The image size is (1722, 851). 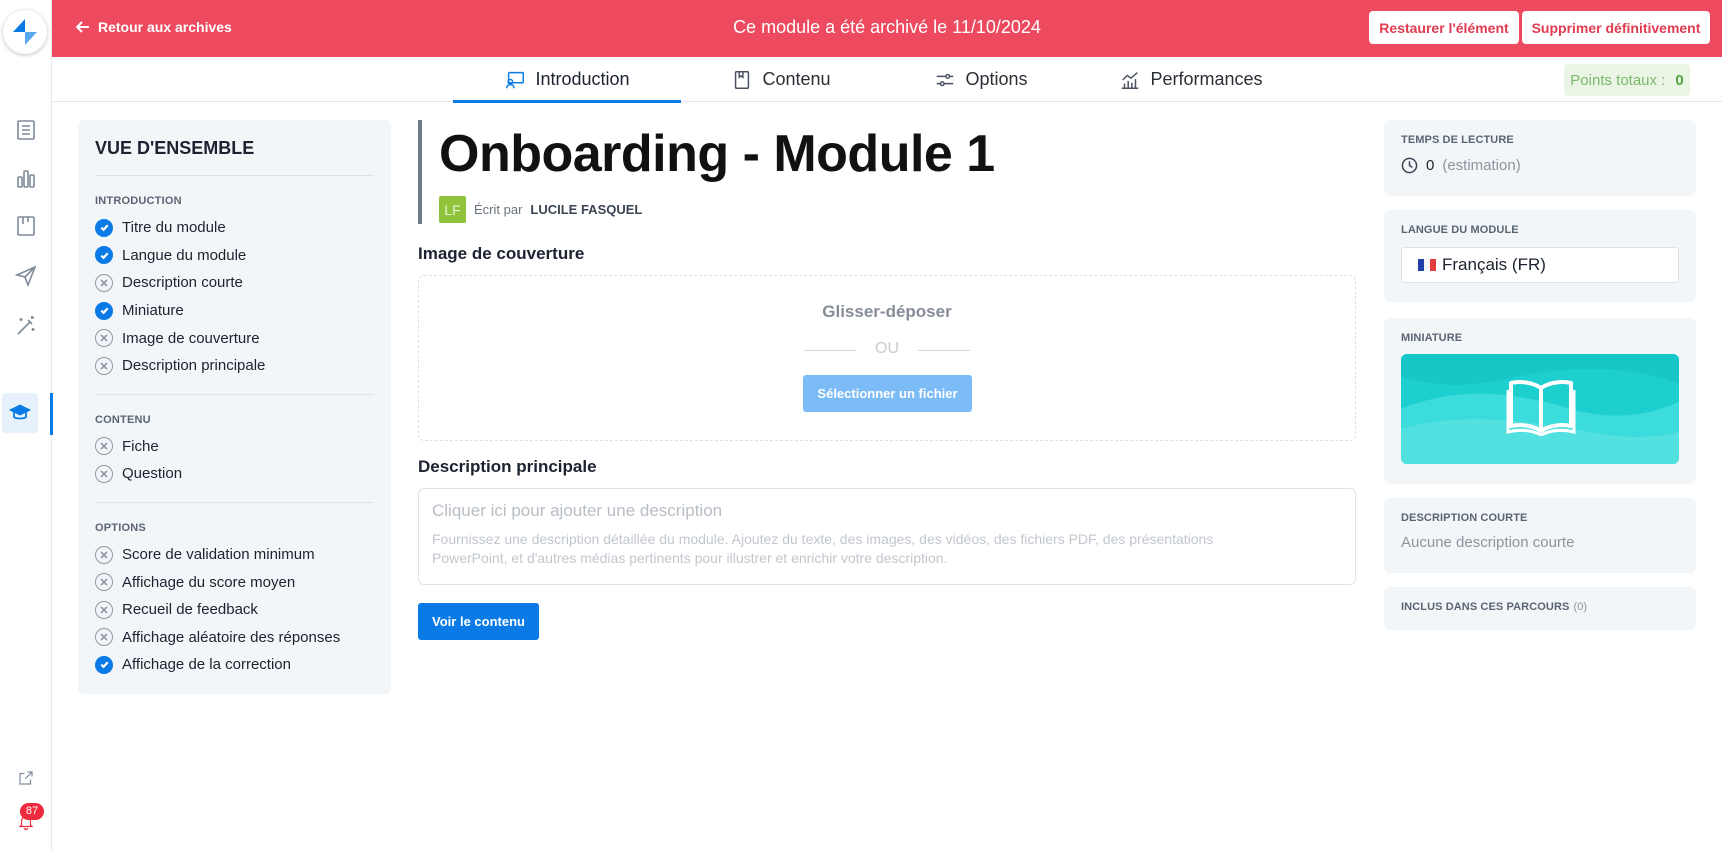 I want to click on checklist-item: Affichage de la correction, so click(x=234, y=665).